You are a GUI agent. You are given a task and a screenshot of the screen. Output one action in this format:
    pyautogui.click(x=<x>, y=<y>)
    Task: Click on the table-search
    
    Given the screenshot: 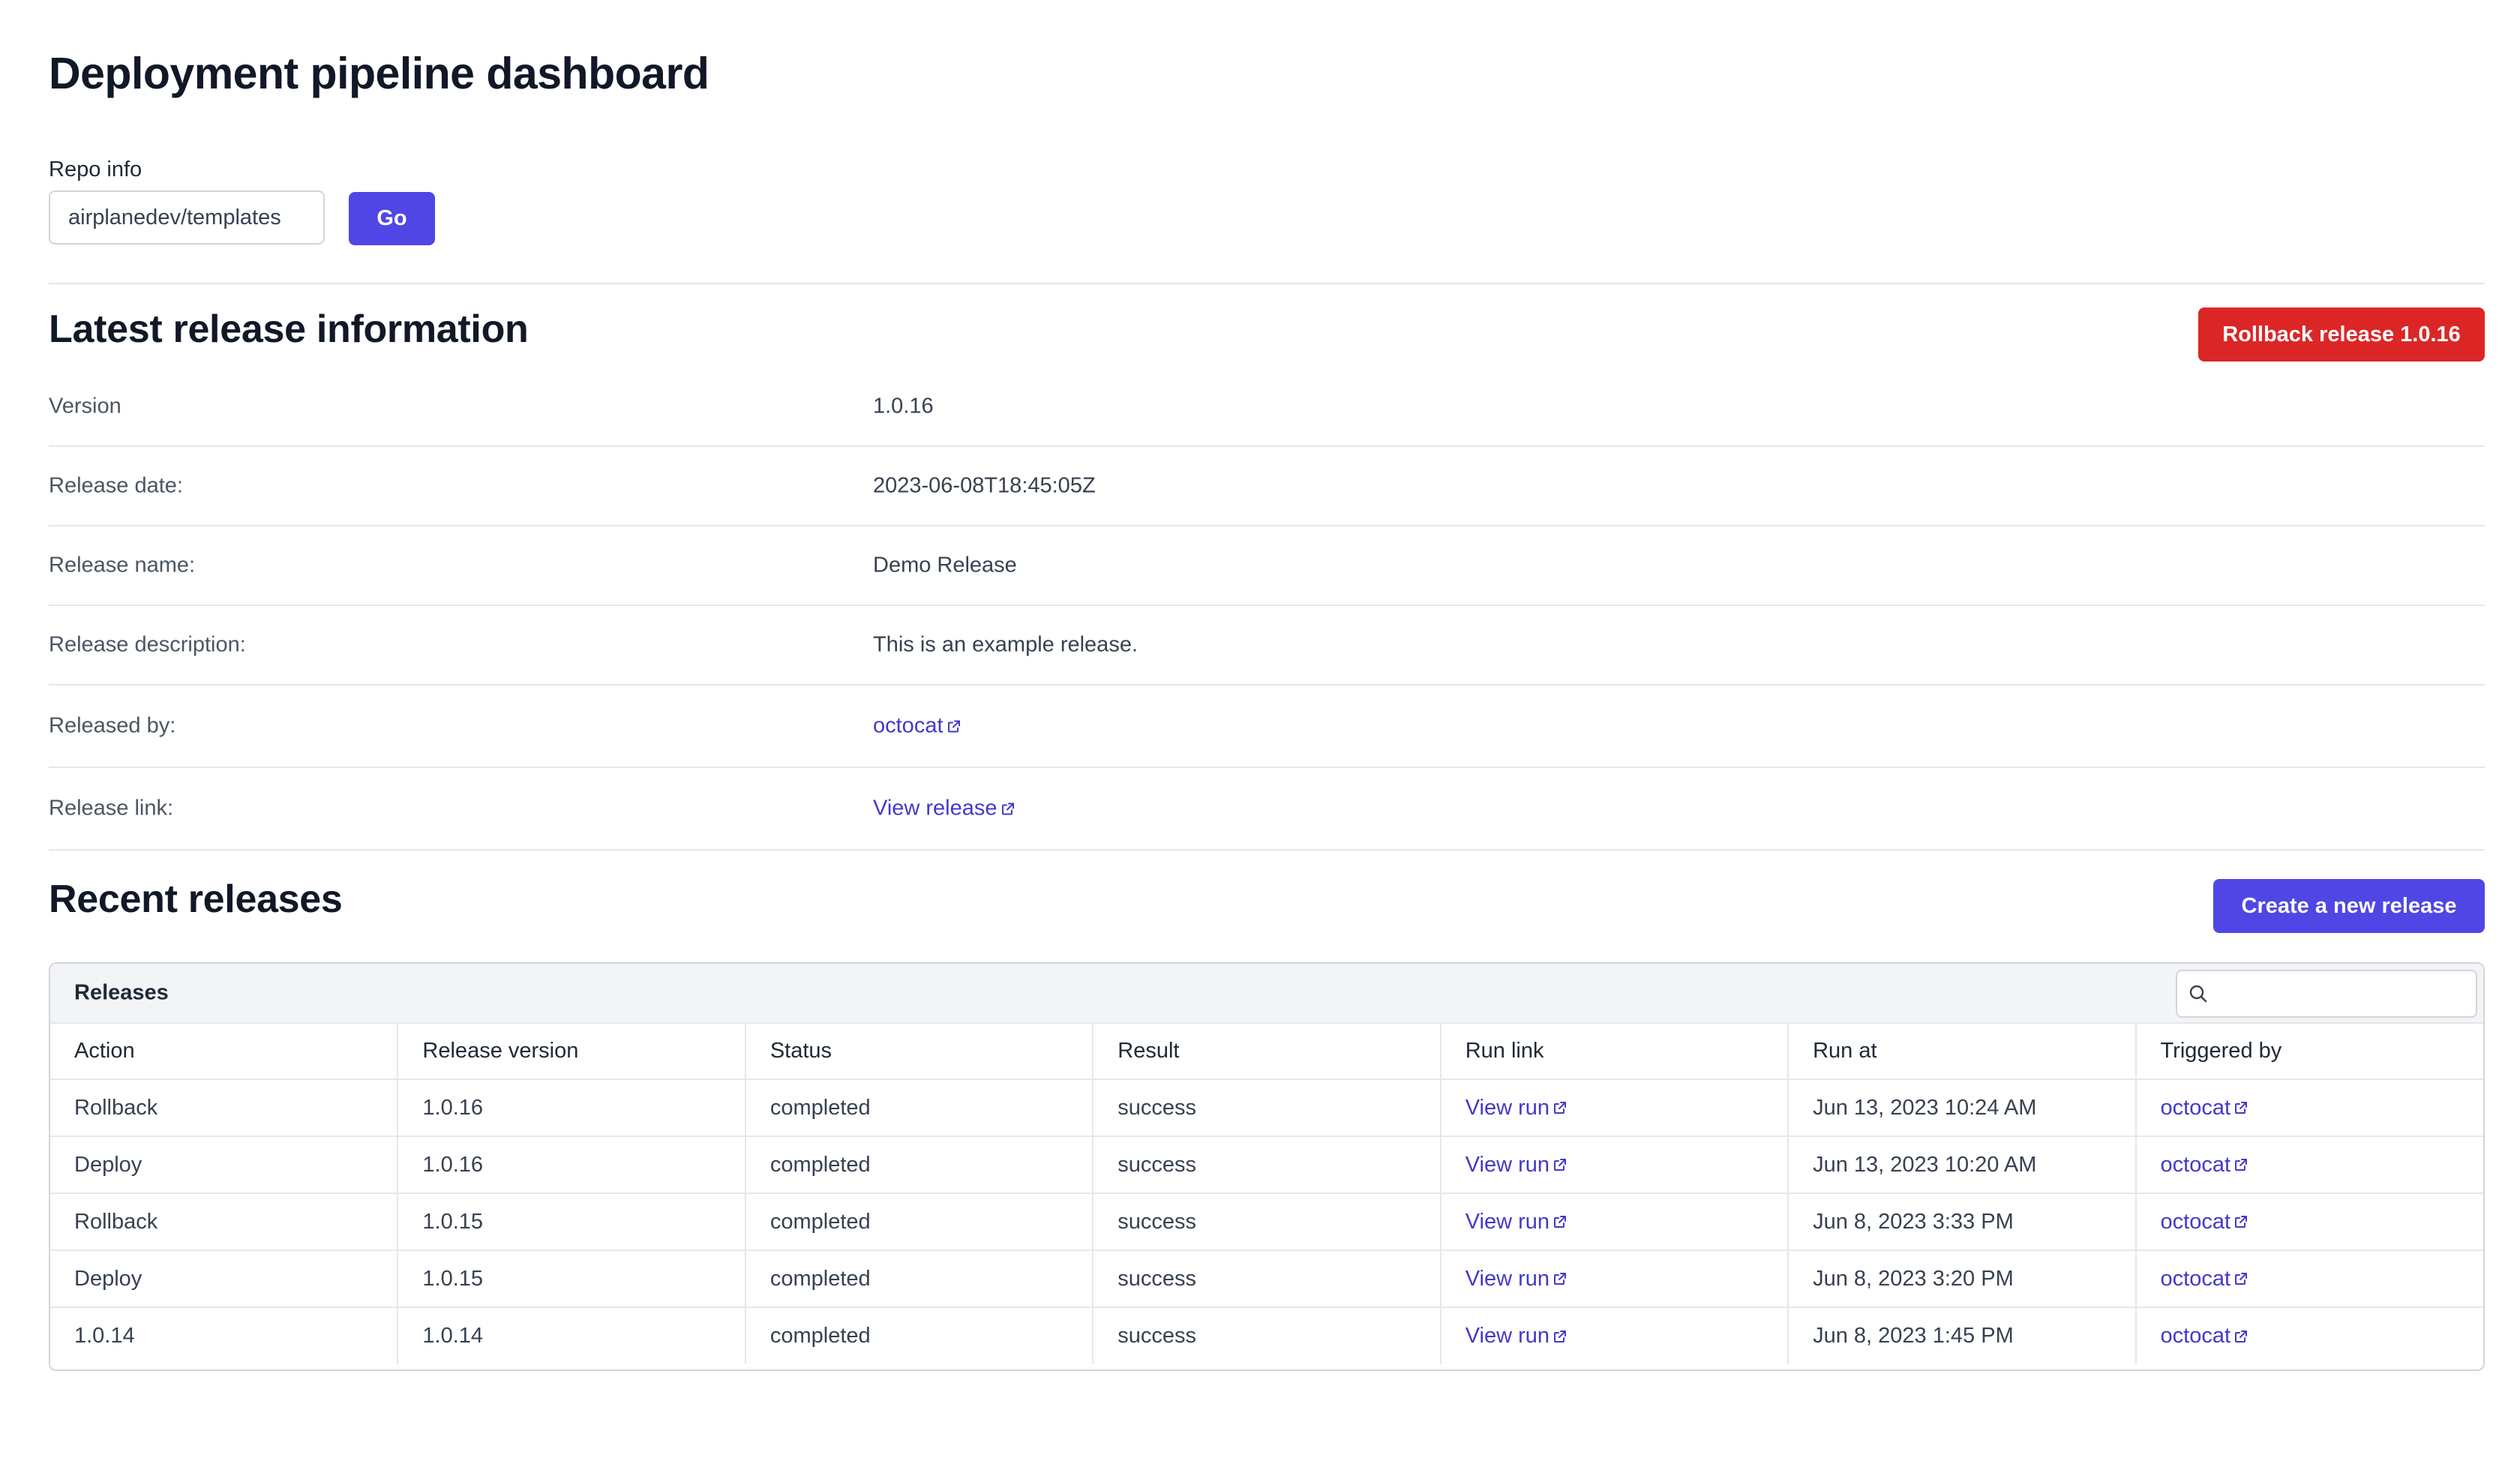 What is the action you would take?
    pyautogui.click(x=2326, y=994)
    